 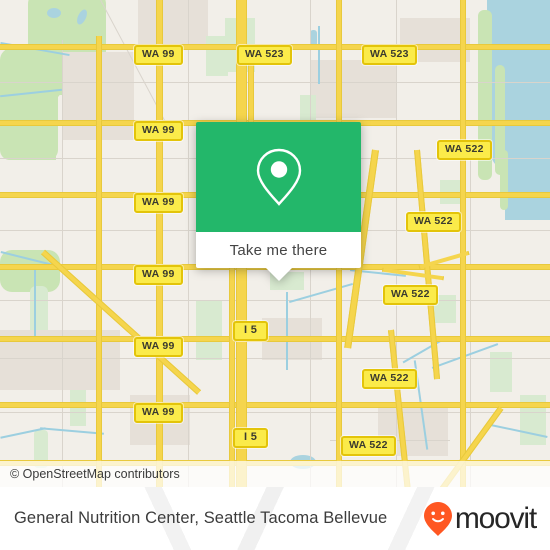 What do you see at coordinates (95, 474) in the screenshot?
I see `attribution-text: © OpenStreetMap contributors` at bounding box center [95, 474].